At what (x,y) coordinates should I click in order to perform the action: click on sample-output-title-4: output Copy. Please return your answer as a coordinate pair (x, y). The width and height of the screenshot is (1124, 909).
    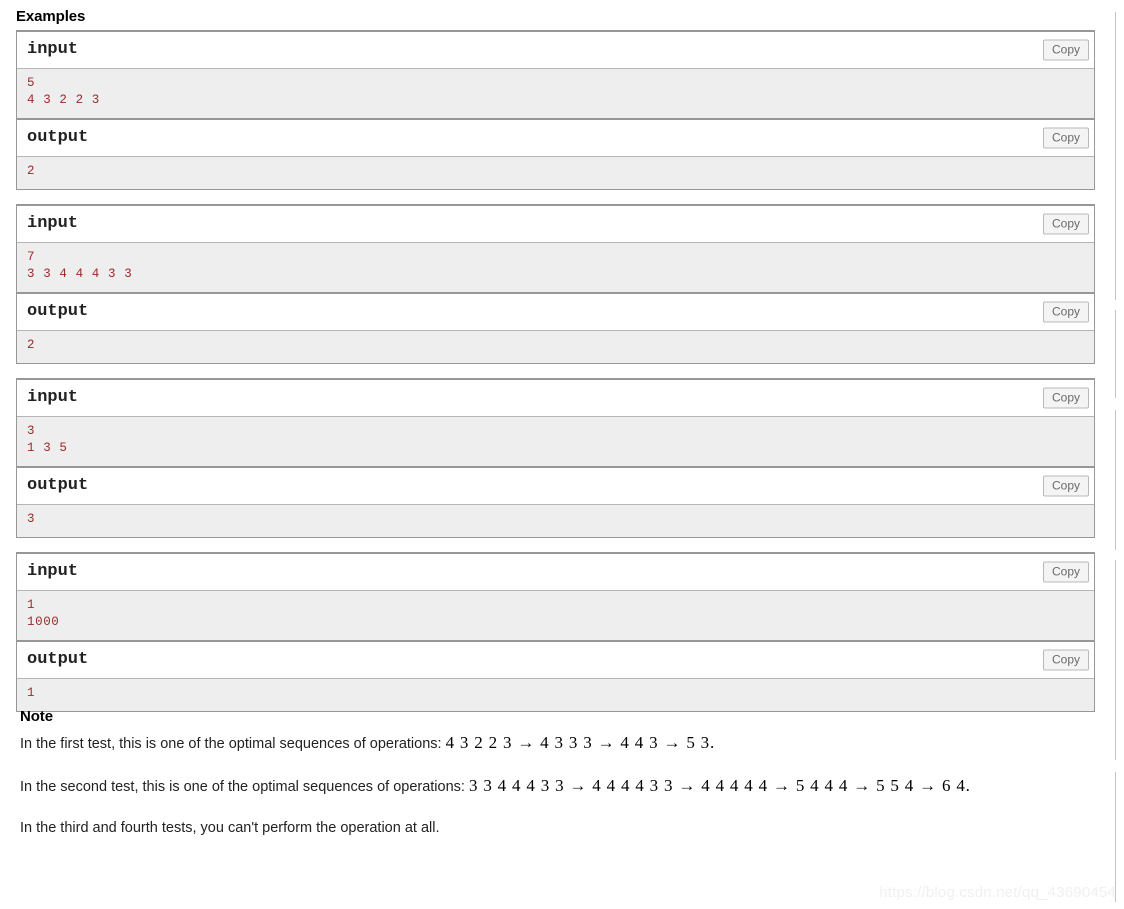
    Looking at the image, I should click on (555, 660).